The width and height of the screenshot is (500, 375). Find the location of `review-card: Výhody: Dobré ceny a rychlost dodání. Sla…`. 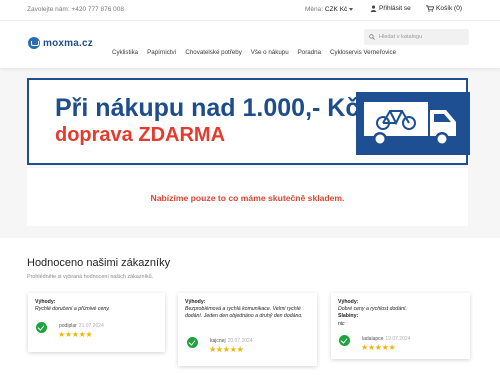

review-card: Výhody: Dobré ceny a rychlost dodání. Sla… is located at coordinates (400, 326).